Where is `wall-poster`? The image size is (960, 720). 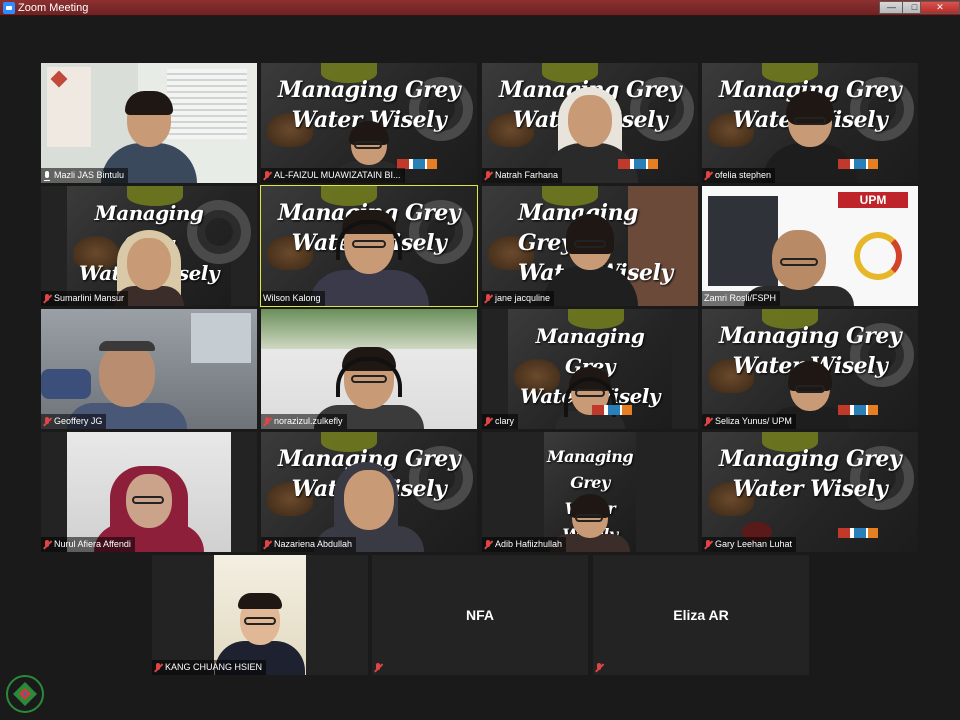 wall-poster is located at coordinates (221, 338).